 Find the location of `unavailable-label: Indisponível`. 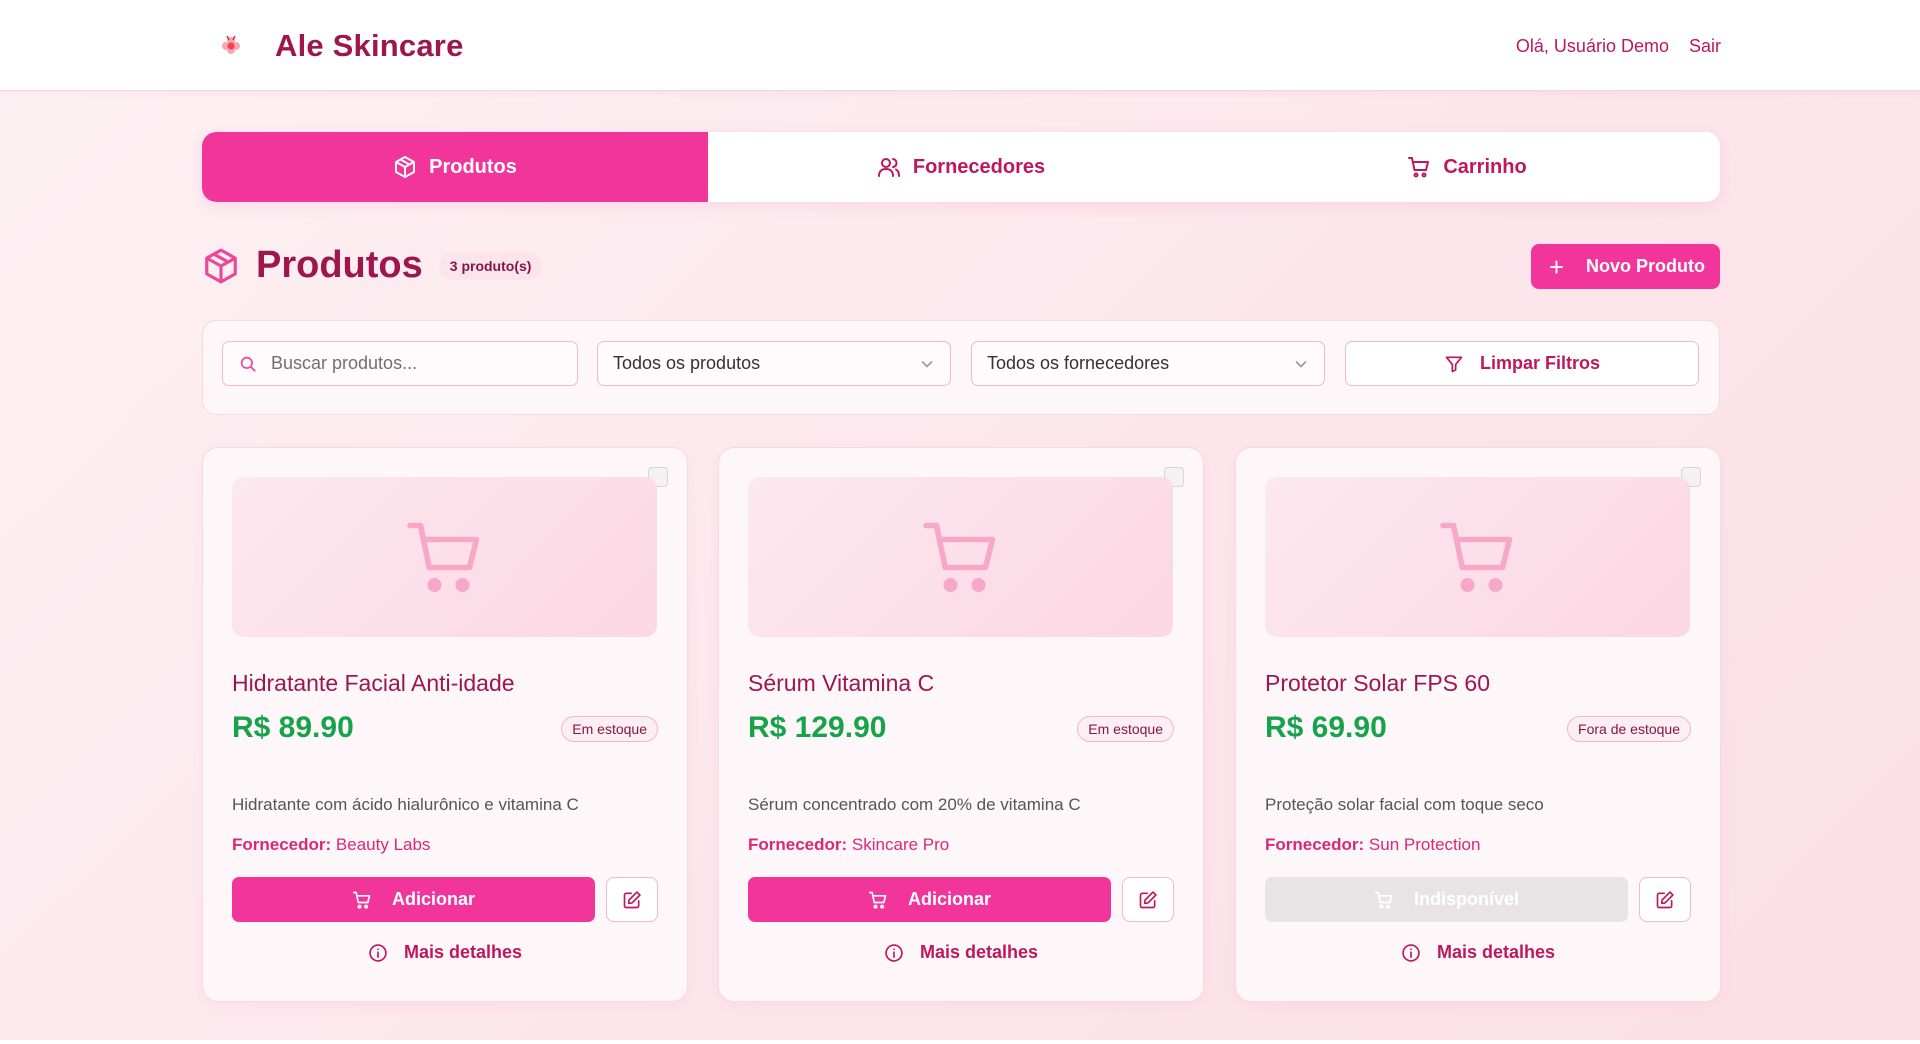

unavailable-label: Indisponível is located at coordinates (1466, 899).